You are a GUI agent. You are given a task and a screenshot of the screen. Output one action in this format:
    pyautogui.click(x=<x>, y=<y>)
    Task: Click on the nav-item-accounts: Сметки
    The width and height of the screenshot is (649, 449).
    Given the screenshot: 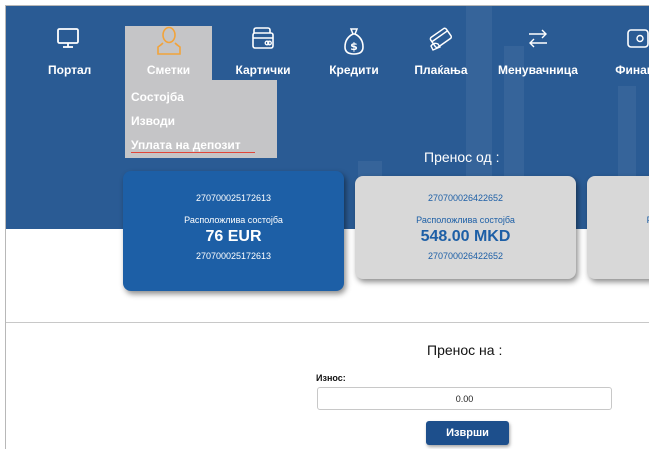 What is the action you would take?
    pyautogui.click(x=168, y=56)
    